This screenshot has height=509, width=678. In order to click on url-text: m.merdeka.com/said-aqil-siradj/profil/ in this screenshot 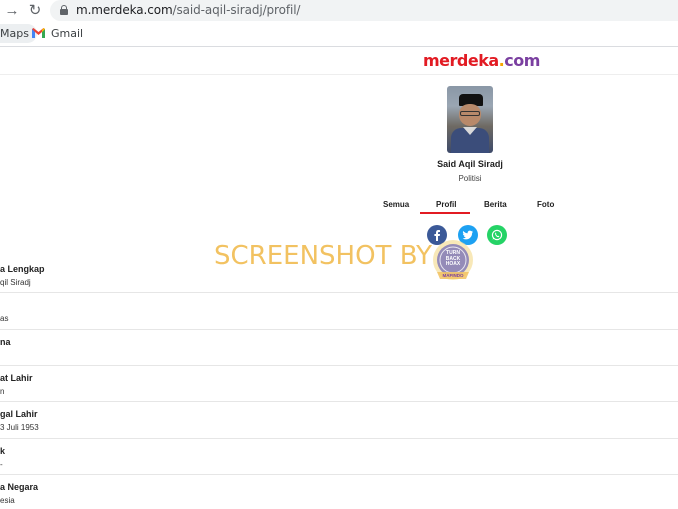, I will do `click(188, 10)`.